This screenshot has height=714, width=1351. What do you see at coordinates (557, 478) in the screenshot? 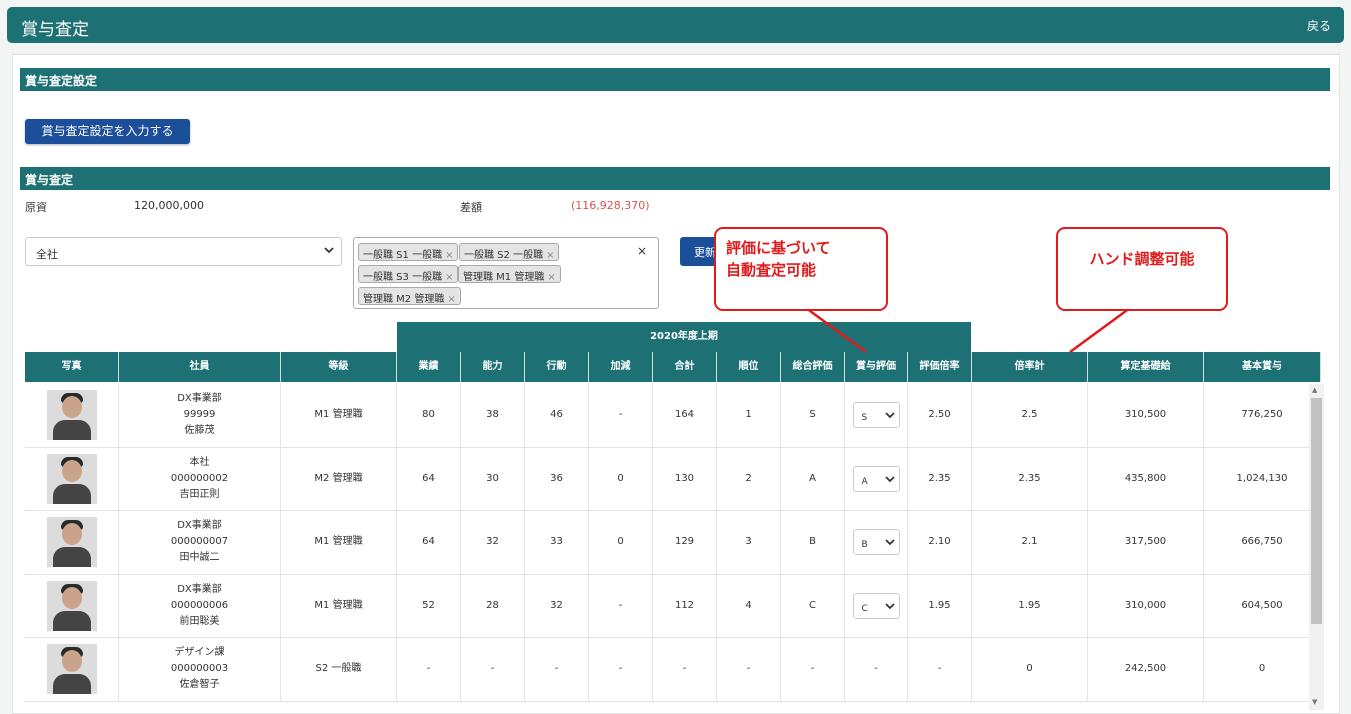
I see `action-cell: 36` at bounding box center [557, 478].